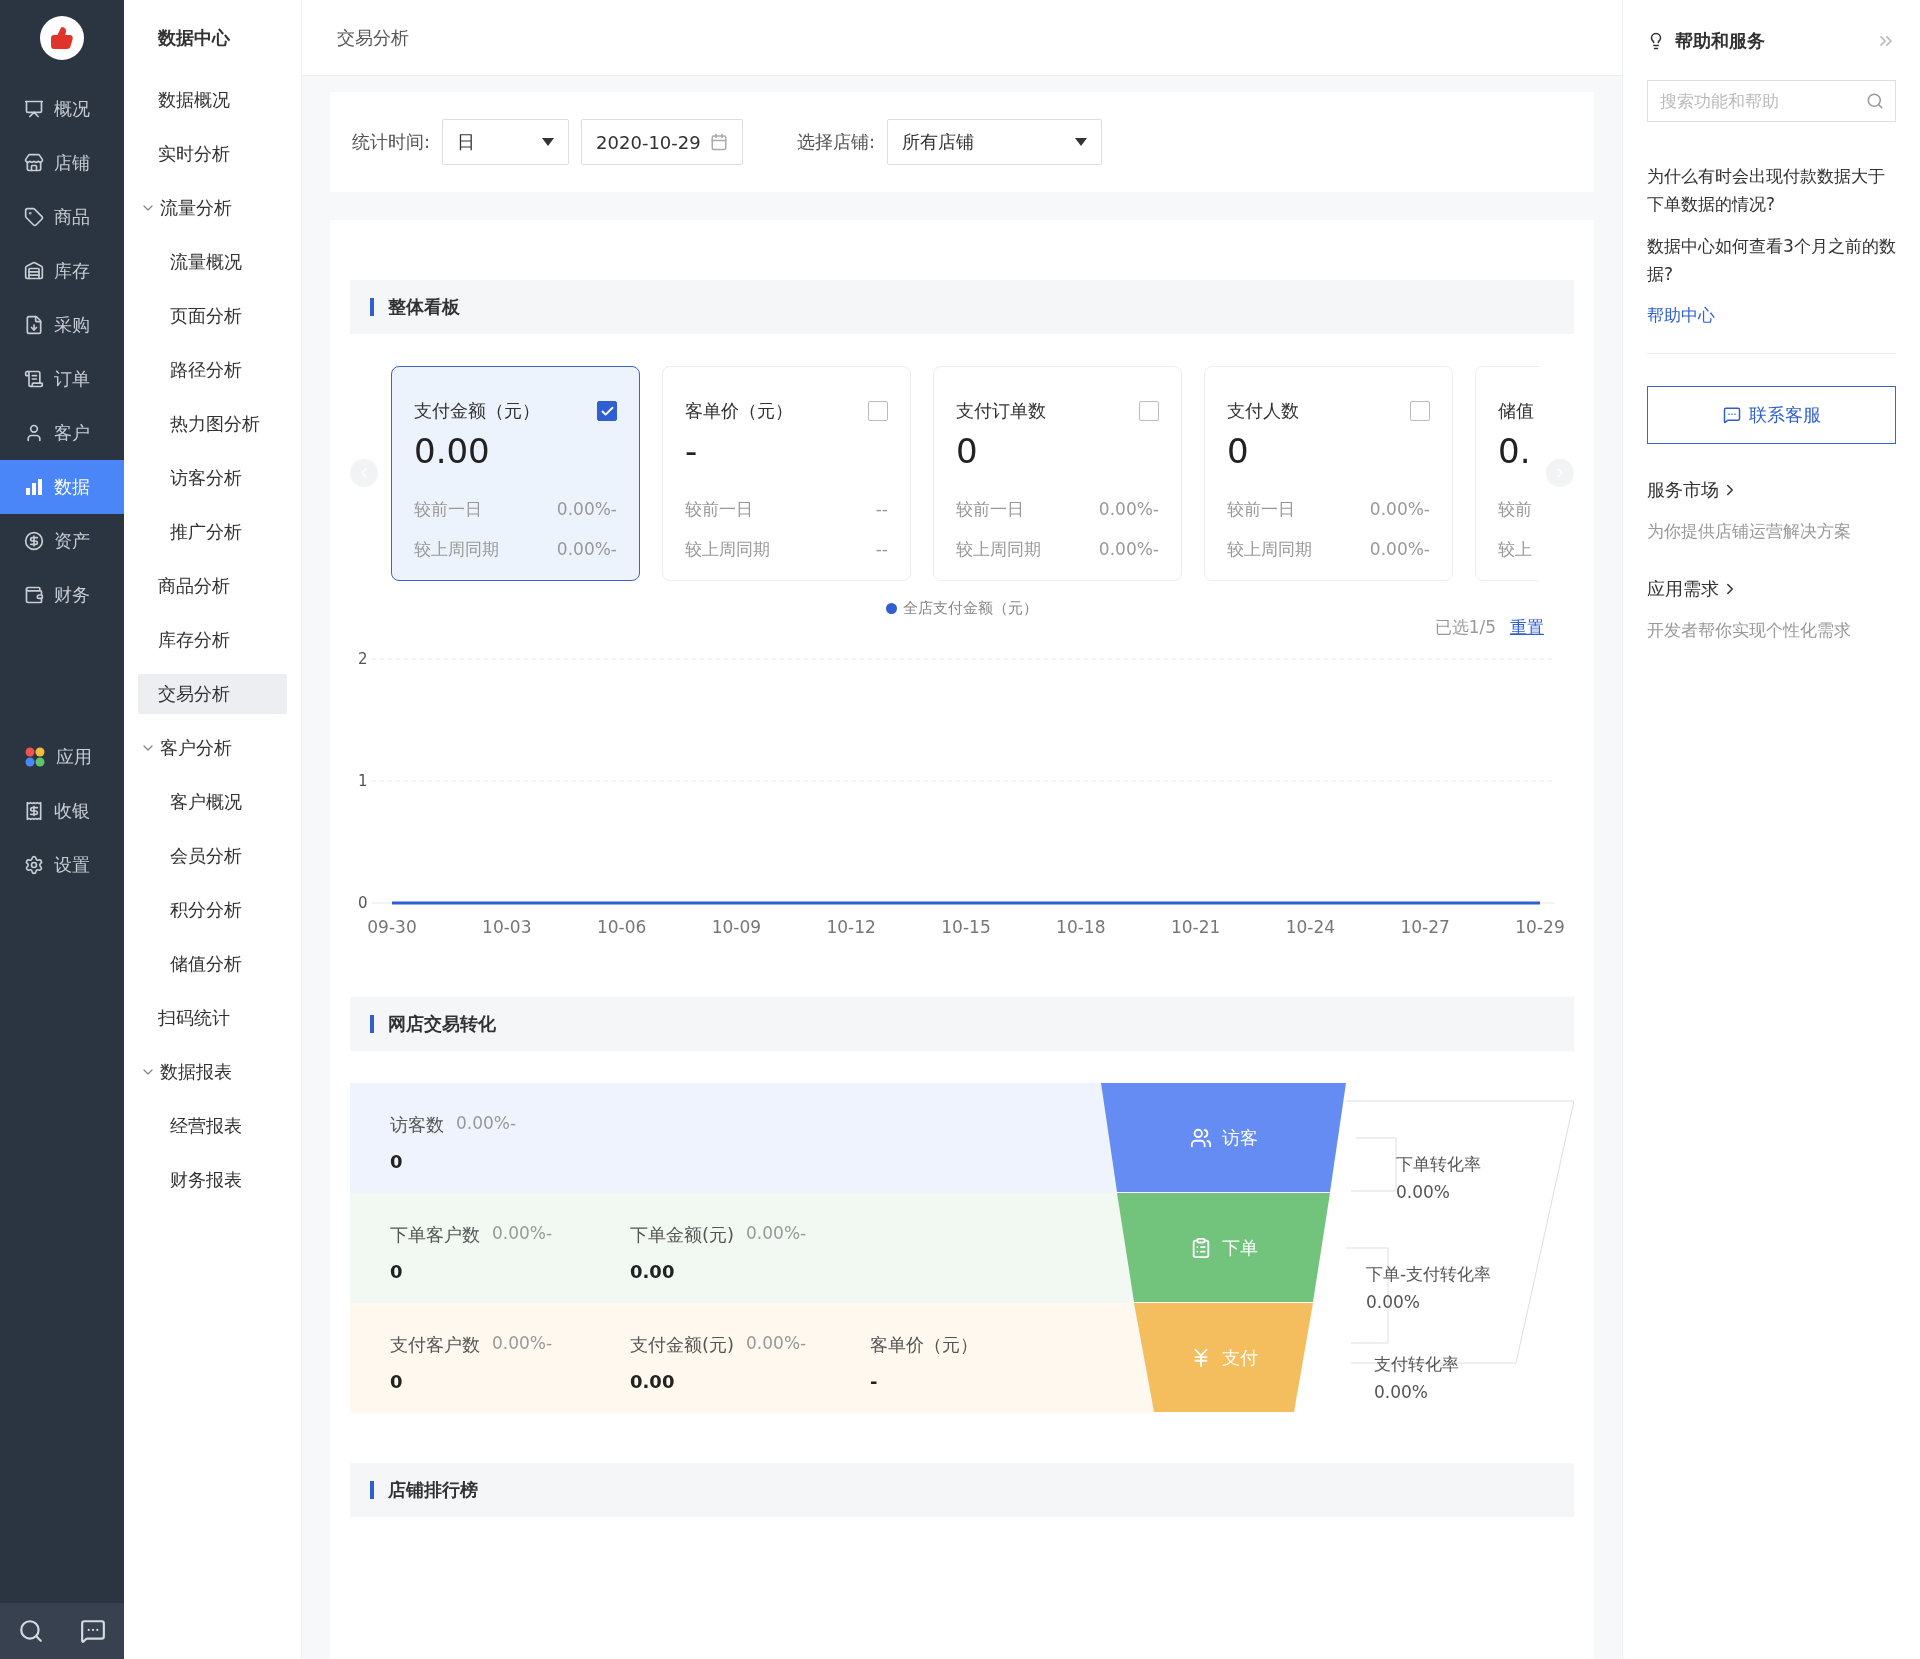  Describe the element at coordinates (433, 1490) in the screenshot. I see `section-title: 店铺排行榜` at that location.